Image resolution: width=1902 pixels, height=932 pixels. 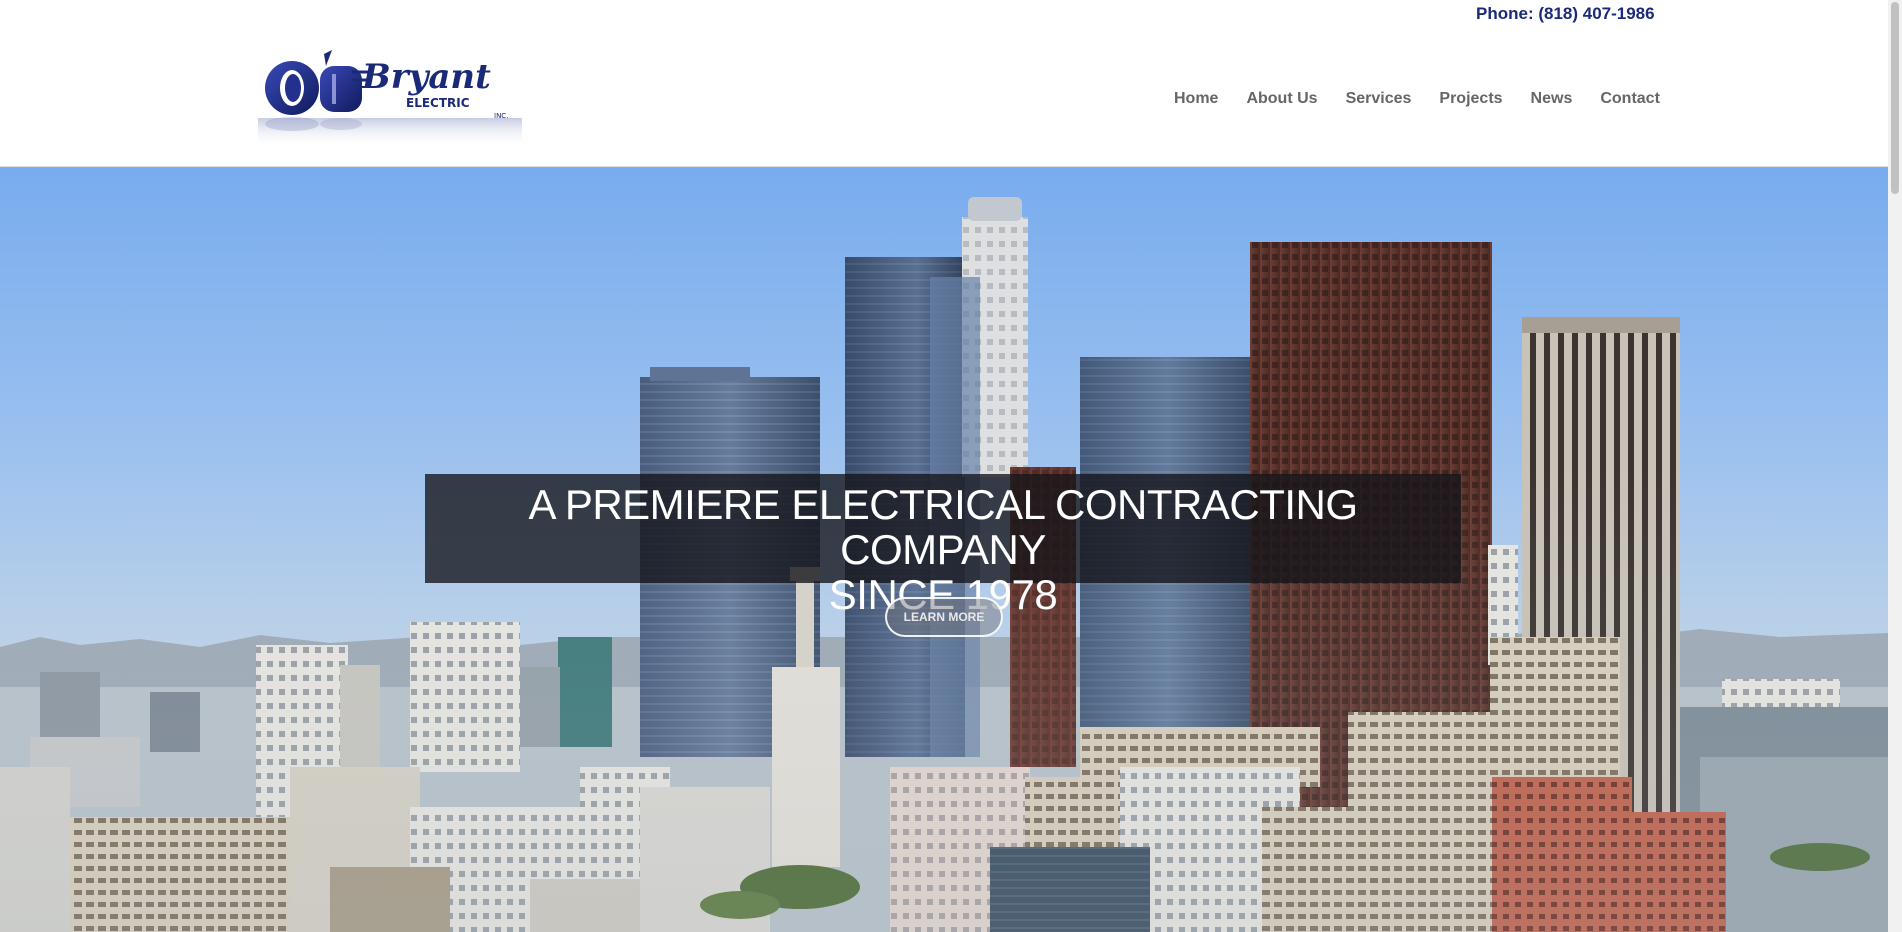 I want to click on nav-about-us: About Us, so click(x=1281, y=99).